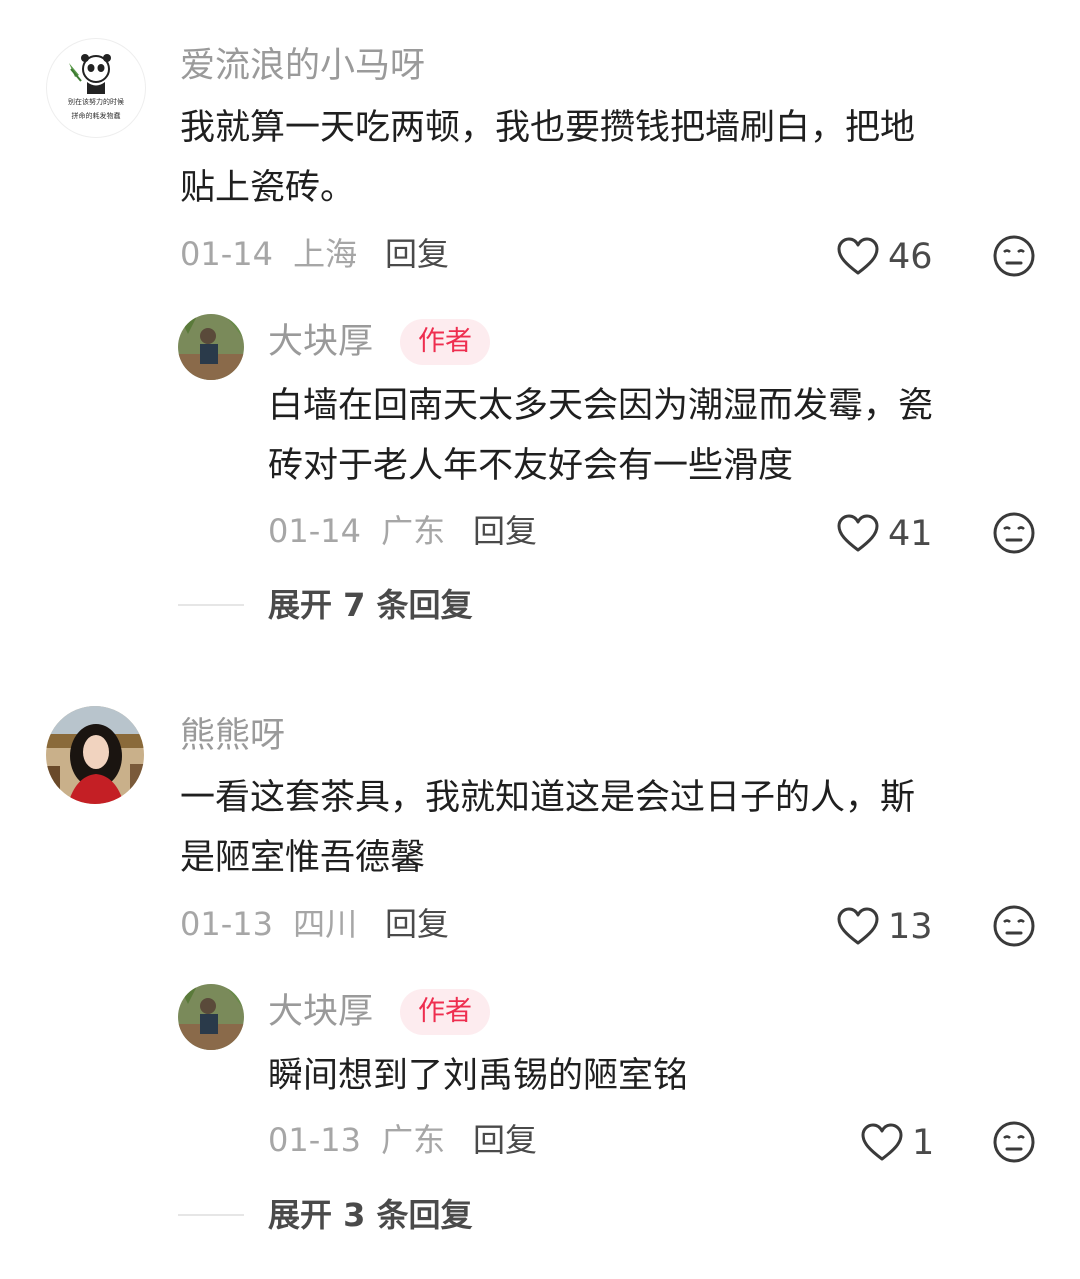 Image resolution: width=1080 pixels, height=1279 pixels. I want to click on user-photo-icon, so click(95, 755).